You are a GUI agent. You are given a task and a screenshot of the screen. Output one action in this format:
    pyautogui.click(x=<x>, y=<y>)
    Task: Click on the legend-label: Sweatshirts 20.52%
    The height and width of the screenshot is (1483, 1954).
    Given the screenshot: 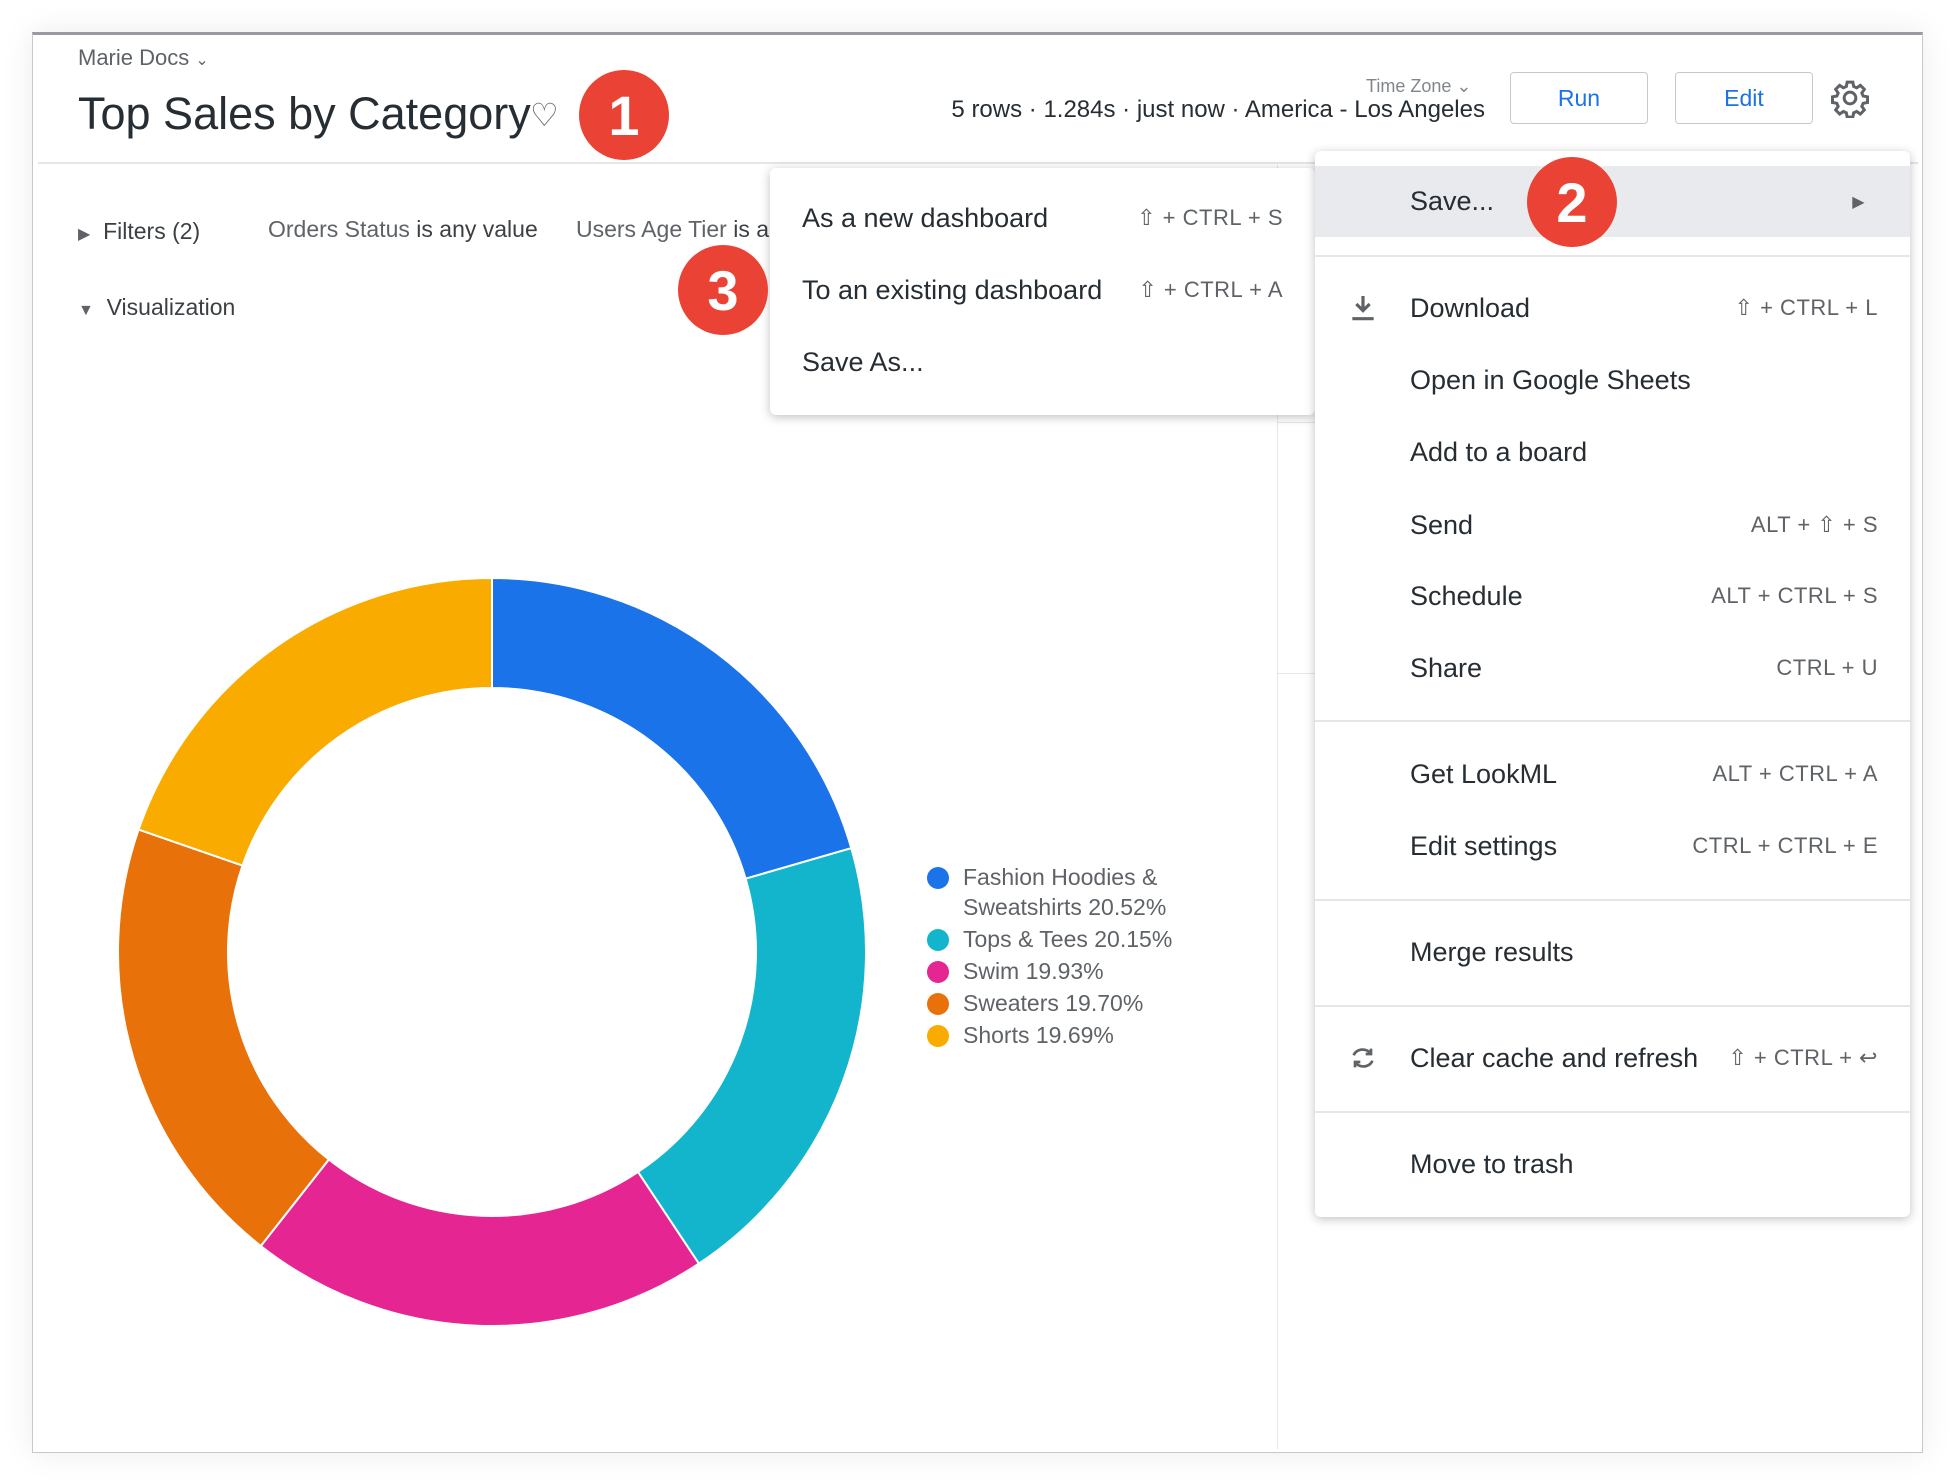 What is the action you would take?
    pyautogui.click(x=1065, y=907)
    